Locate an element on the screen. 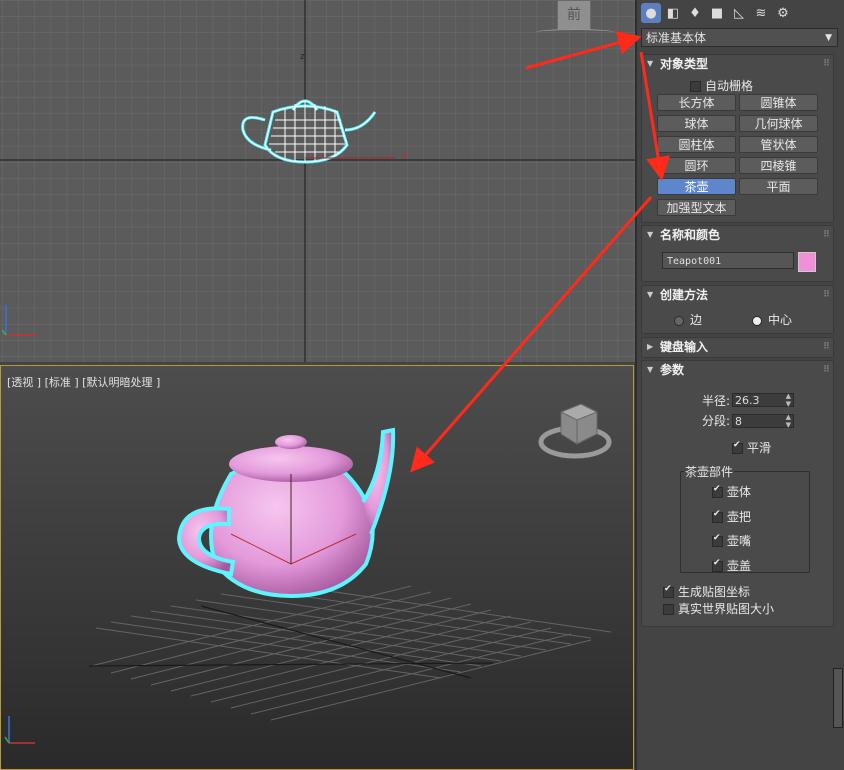 This screenshot has width=844, height=770. category-dropdown: 标准基本体 ▼ is located at coordinates (739, 37).